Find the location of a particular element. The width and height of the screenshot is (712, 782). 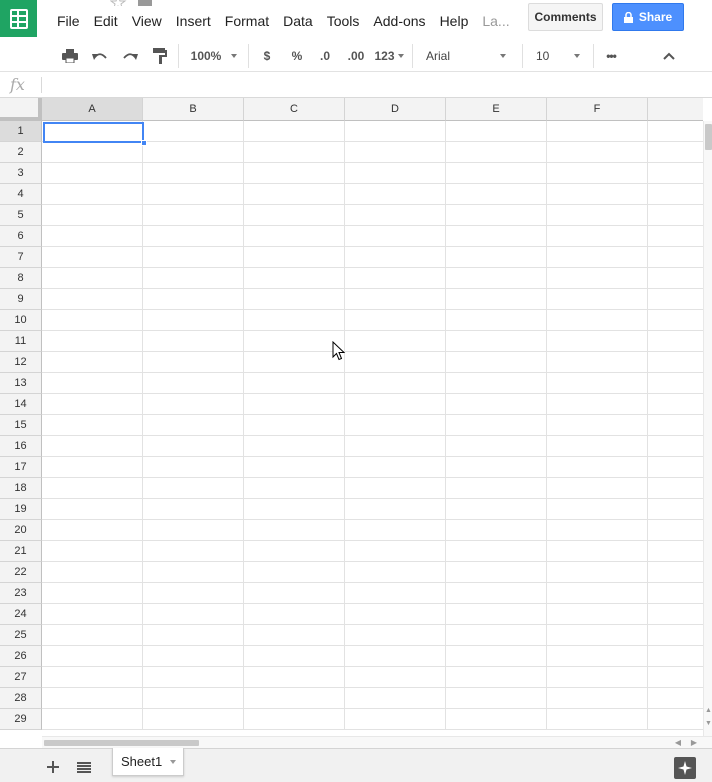

cell-e3 is located at coordinates (496, 173).